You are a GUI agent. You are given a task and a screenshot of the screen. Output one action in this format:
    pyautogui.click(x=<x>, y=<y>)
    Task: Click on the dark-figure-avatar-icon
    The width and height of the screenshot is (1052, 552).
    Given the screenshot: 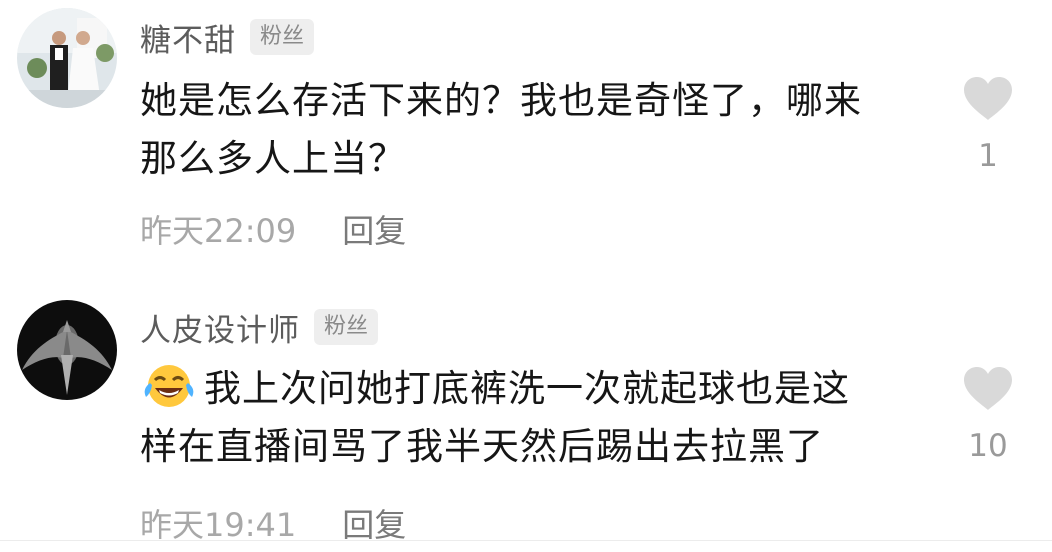 What is the action you would take?
    pyautogui.click(x=67, y=350)
    